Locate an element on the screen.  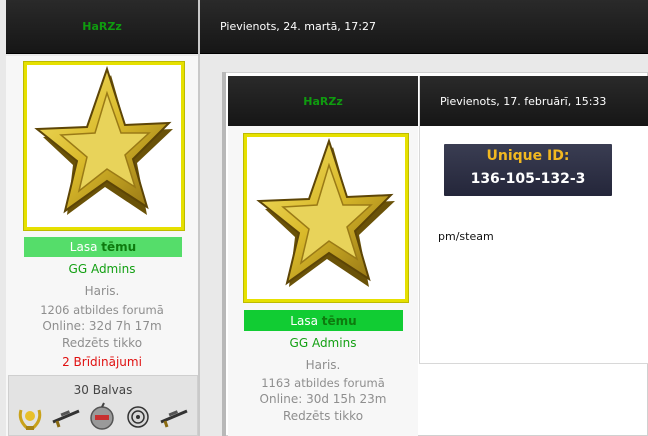
outer-author-header: HaRZz is located at coordinates (102, 27).